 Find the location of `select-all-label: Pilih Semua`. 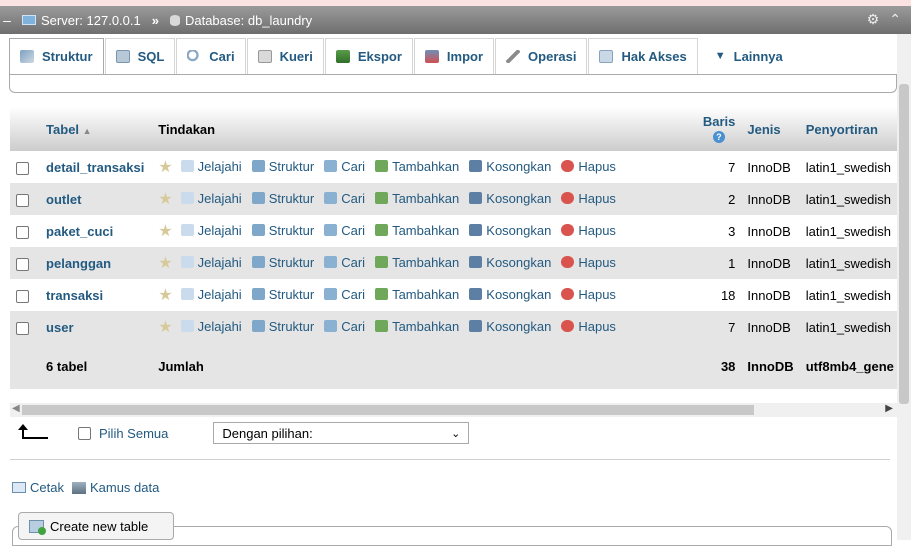

select-all-label: Pilih Semua is located at coordinates (133, 433).